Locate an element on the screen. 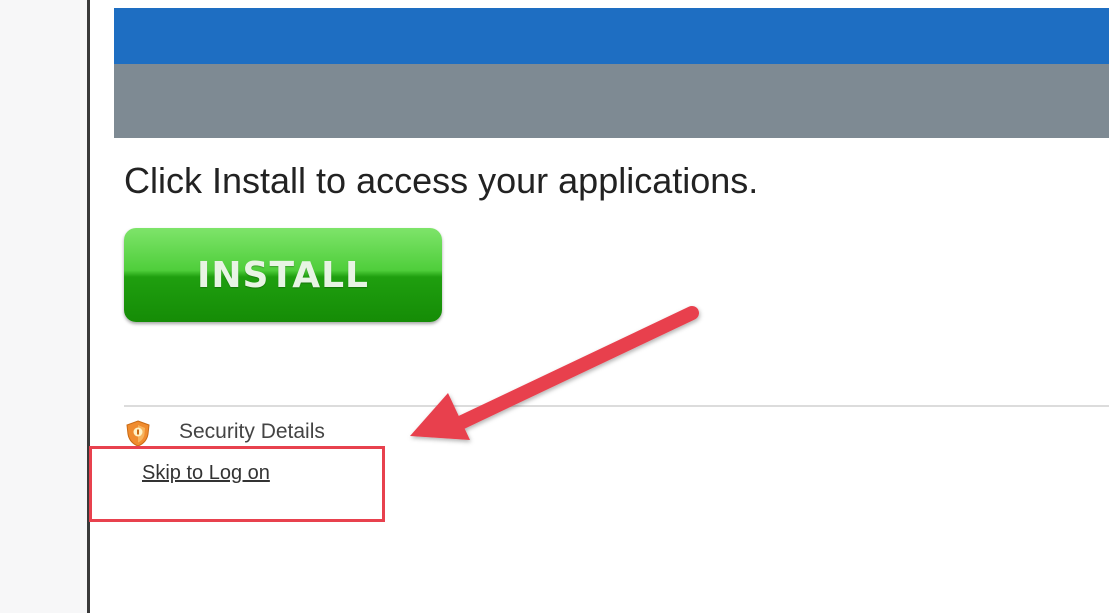 This screenshot has width=1109, height=613. security-details-link: Security Details is located at coordinates (252, 432).